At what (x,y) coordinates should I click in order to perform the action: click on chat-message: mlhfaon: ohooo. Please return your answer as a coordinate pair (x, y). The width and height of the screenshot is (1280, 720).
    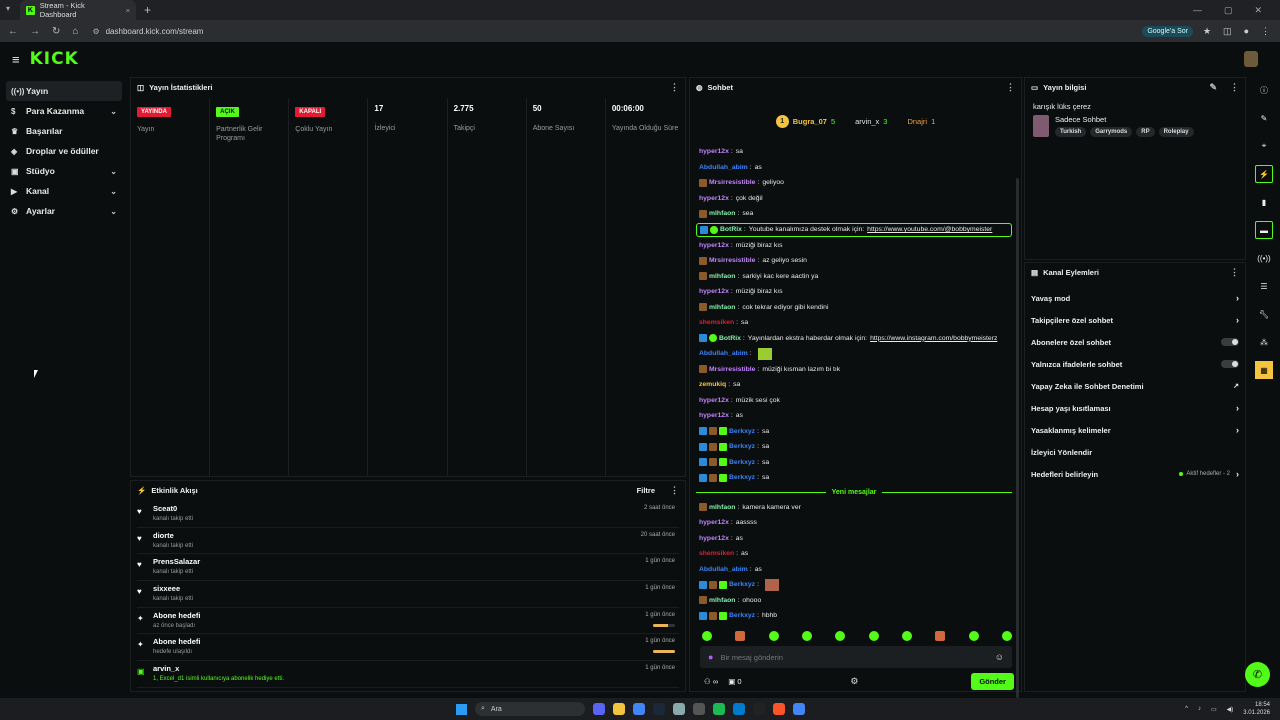
    Looking at the image, I should click on (854, 601).